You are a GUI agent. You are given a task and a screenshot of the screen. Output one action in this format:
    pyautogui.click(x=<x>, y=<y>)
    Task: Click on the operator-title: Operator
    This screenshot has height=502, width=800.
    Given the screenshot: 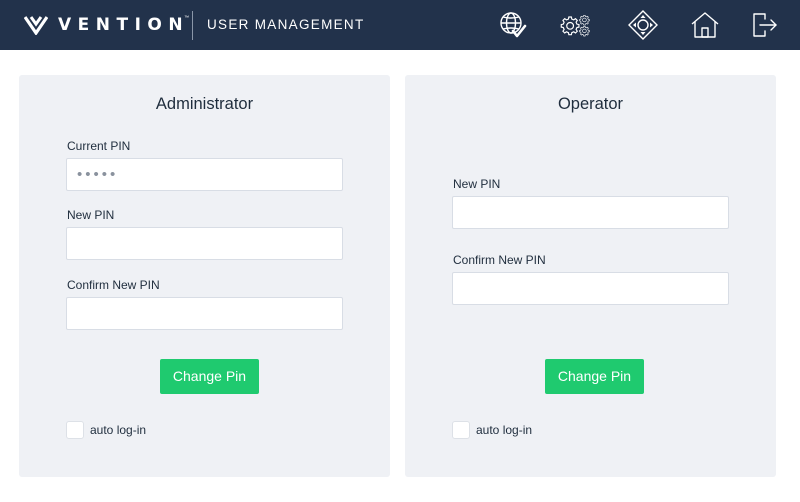 What is the action you would take?
    pyautogui.click(x=590, y=104)
    